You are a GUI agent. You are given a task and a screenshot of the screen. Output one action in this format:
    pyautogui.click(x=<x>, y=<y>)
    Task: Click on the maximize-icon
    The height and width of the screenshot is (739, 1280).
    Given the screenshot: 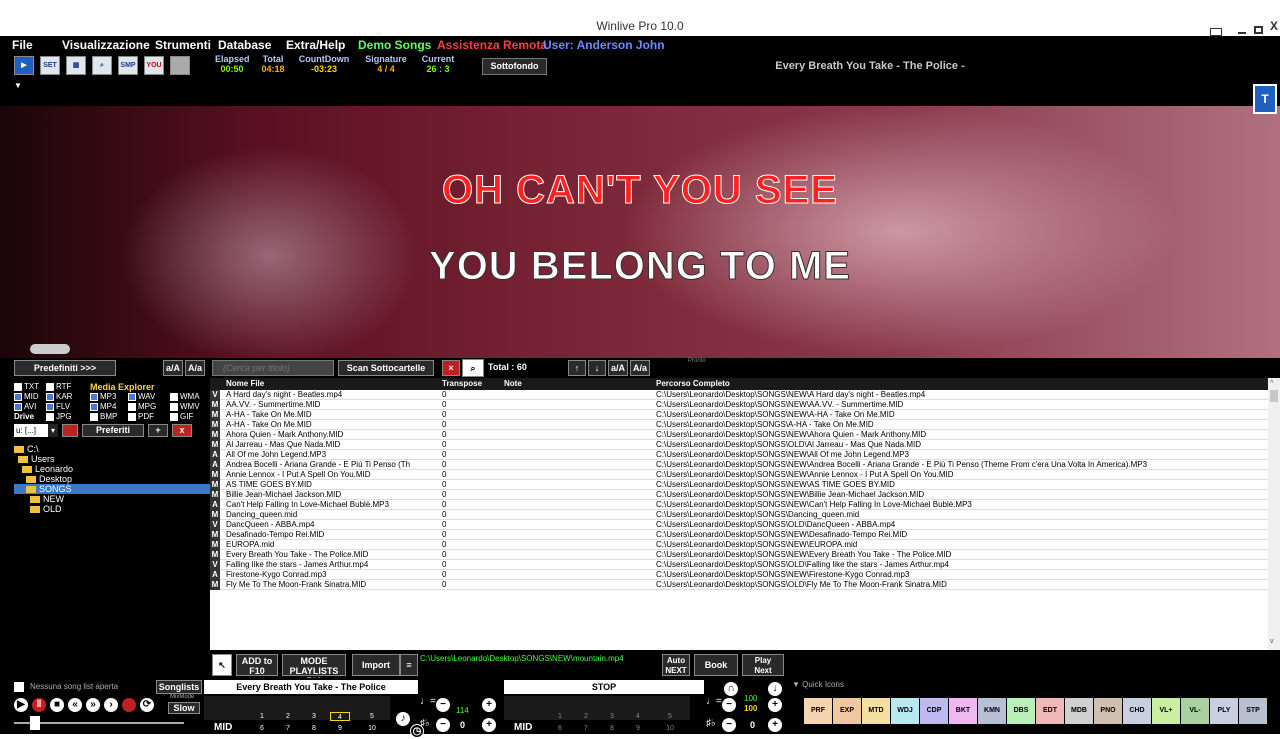 What is the action you would take?
    pyautogui.click(x=1258, y=30)
    